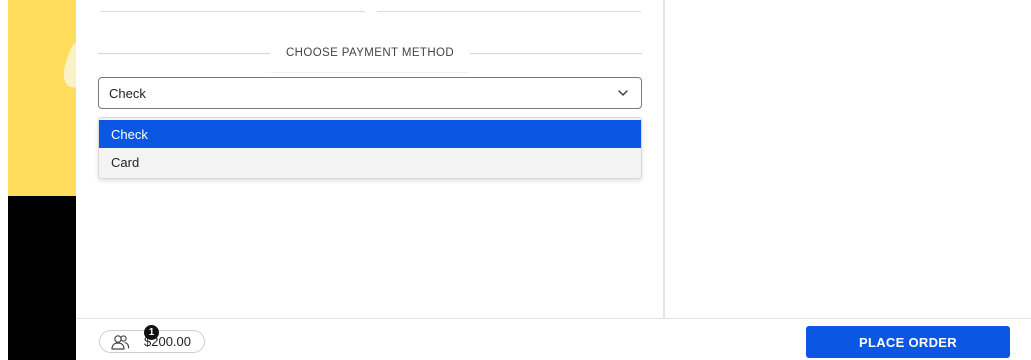  Describe the element at coordinates (151, 332) in the screenshot. I see `cart-count-badge: 1` at that location.